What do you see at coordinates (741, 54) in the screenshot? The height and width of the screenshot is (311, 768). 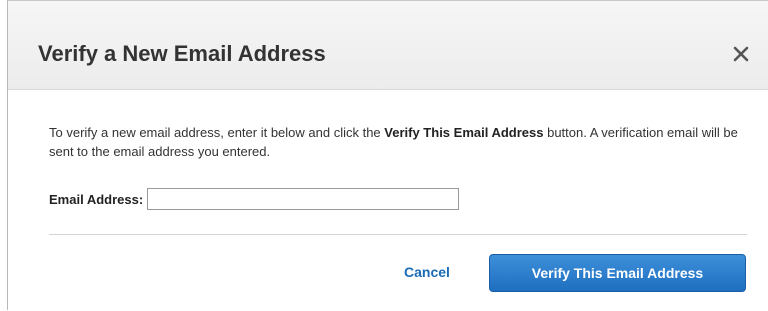 I see `close-icon` at bounding box center [741, 54].